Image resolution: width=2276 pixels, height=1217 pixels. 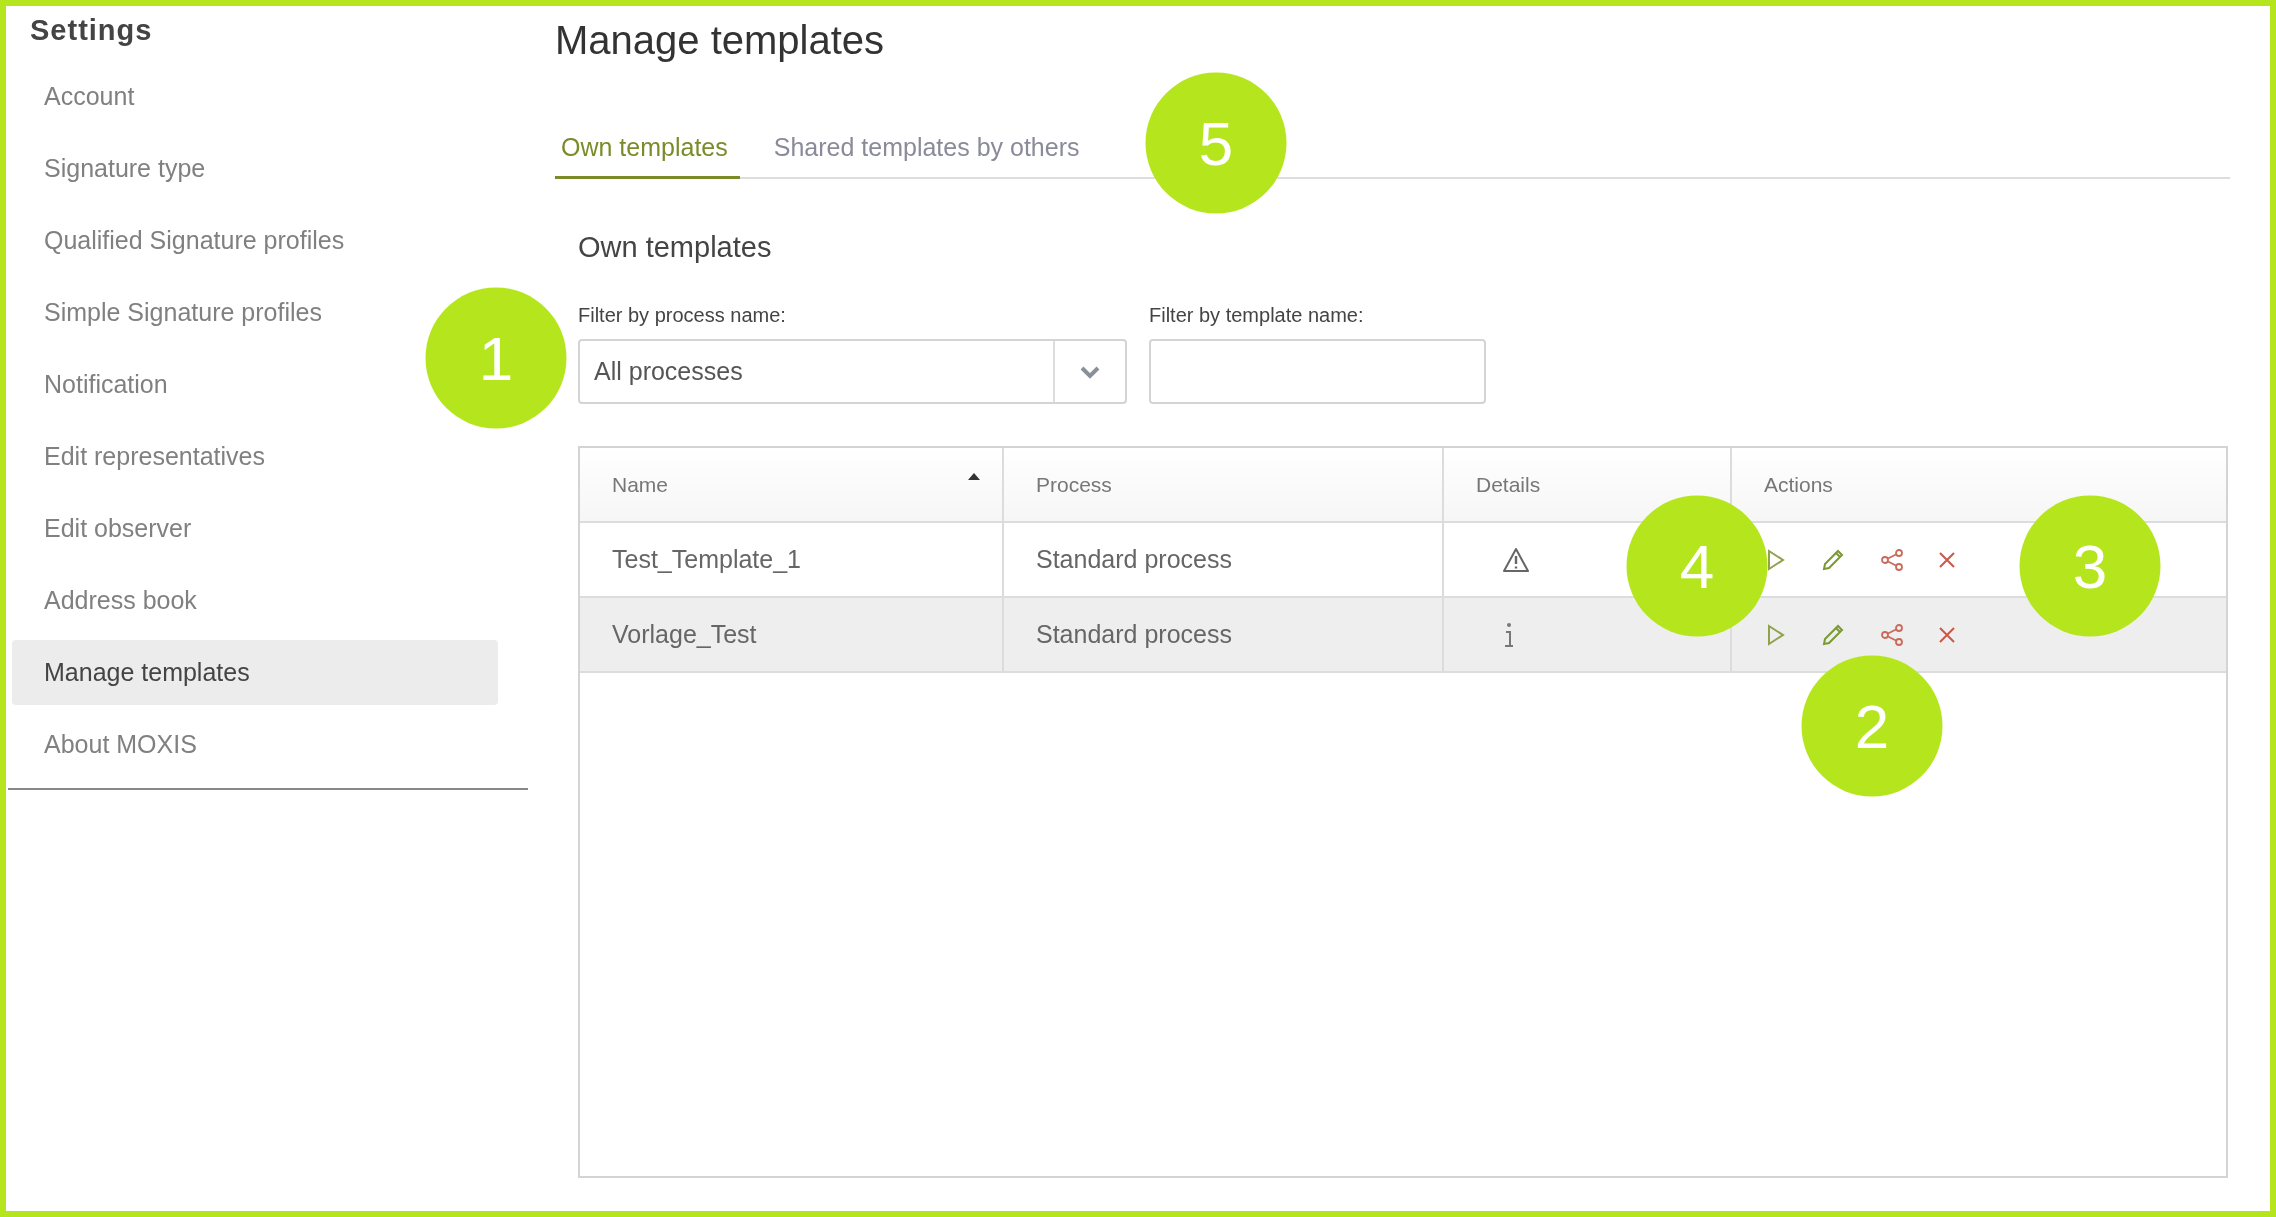 What do you see at coordinates (720, 41) in the screenshot?
I see `page-title: Manage templates` at bounding box center [720, 41].